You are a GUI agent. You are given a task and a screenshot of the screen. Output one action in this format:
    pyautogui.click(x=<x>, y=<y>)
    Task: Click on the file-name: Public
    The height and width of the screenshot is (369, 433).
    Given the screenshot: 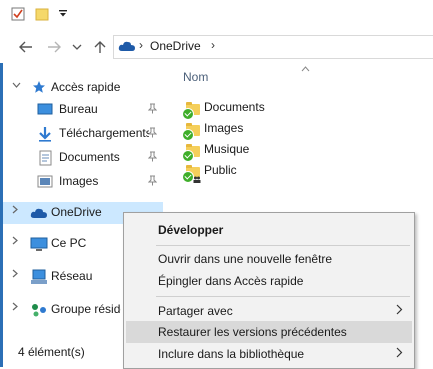 What is the action you would take?
    pyautogui.click(x=220, y=170)
    